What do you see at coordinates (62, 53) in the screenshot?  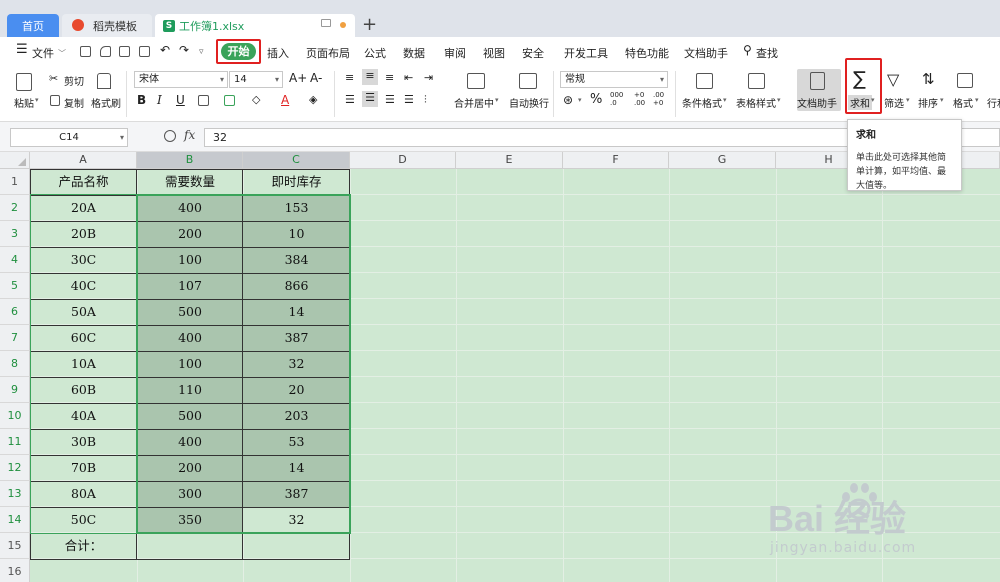 I see `chevron-down-icon: ﹀` at bounding box center [62, 53].